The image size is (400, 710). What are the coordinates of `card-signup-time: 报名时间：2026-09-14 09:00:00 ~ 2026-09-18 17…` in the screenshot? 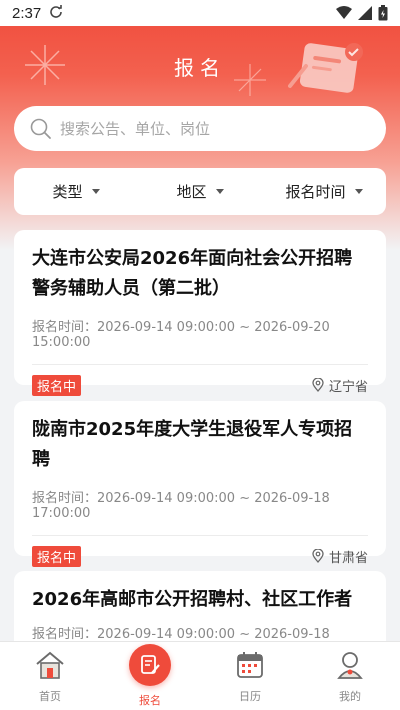 It's located at (181, 506).